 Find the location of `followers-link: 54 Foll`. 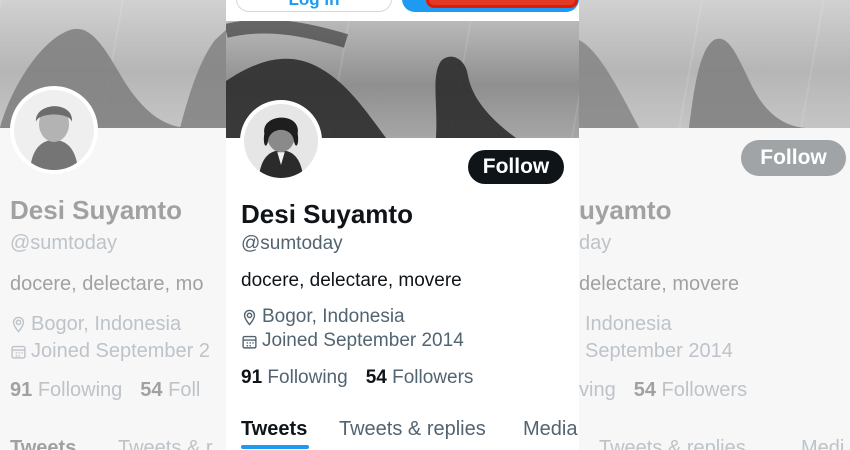

followers-link: 54 Foll is located at coordinates (170, 390).